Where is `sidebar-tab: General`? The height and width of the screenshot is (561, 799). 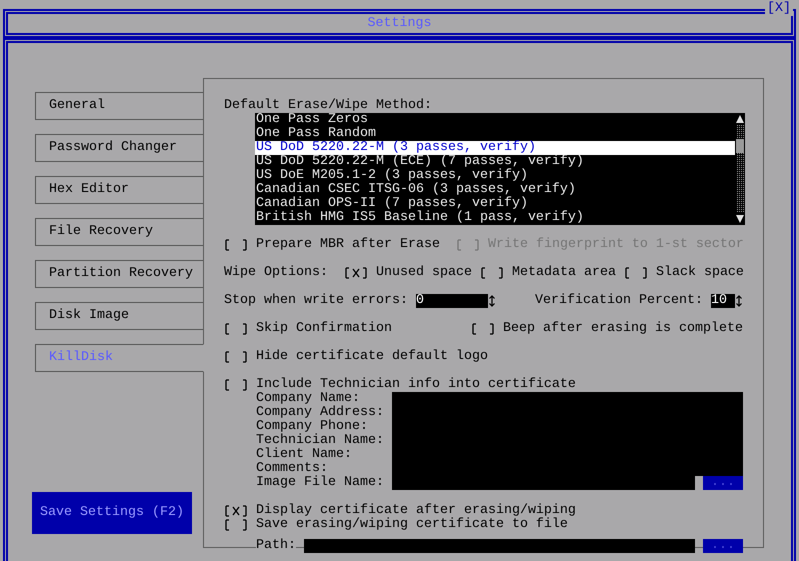
sidebar-tab: General is located at coordinates (119, 106).